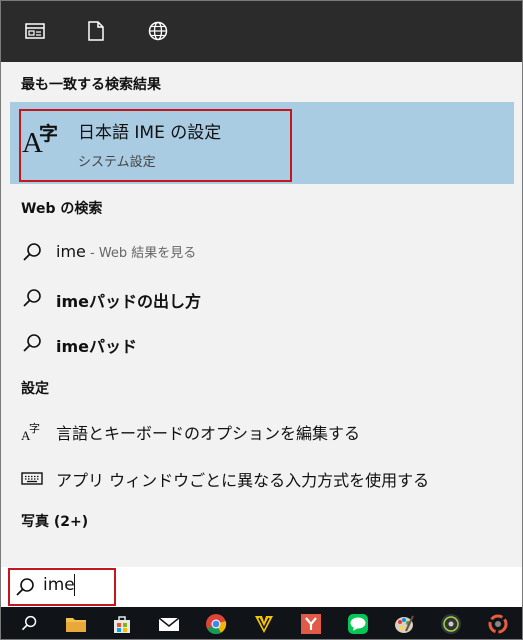 This screenshot has height=640, width=523. I want to click on newsfeed-icon, so click(35, 31).